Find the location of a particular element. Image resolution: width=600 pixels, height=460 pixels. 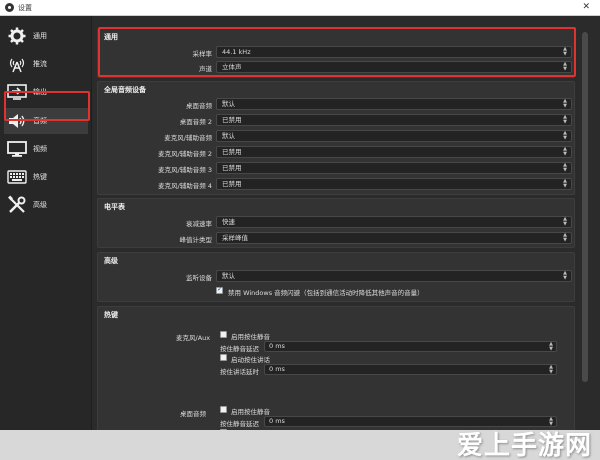

sidebar-item-label: 热键 is located at coordinates (40, 177).